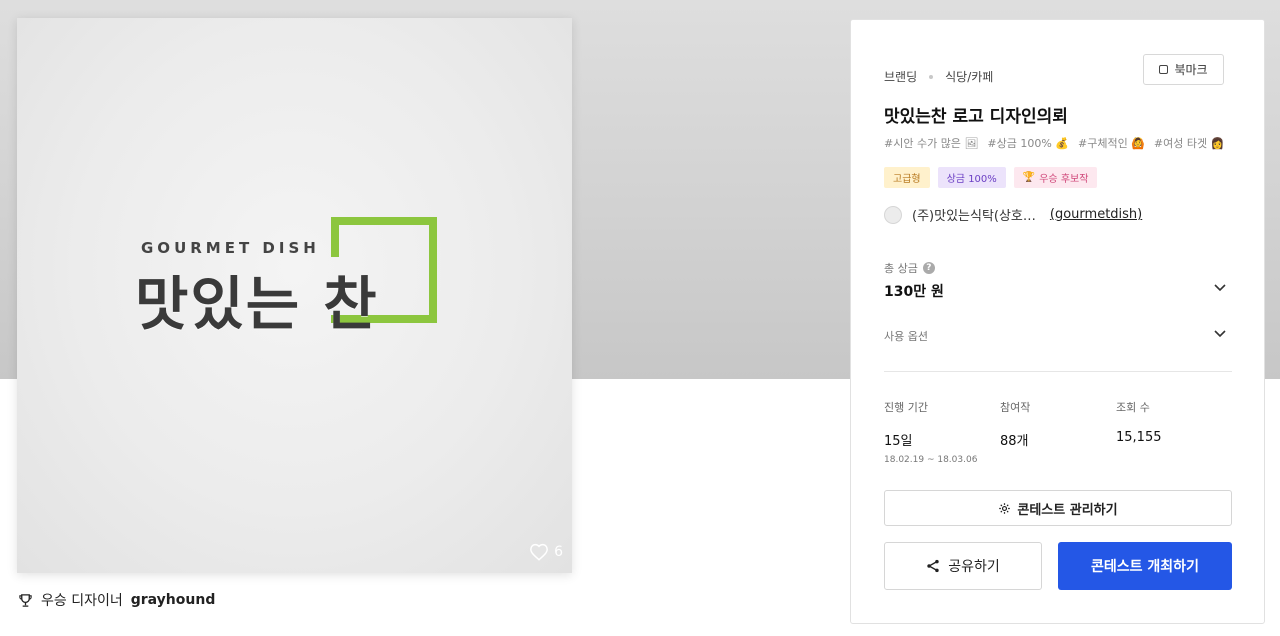 Image resolution: width=1280 pixels, height=636 pixels. I want to click on heart-icon, so click(539, 552).